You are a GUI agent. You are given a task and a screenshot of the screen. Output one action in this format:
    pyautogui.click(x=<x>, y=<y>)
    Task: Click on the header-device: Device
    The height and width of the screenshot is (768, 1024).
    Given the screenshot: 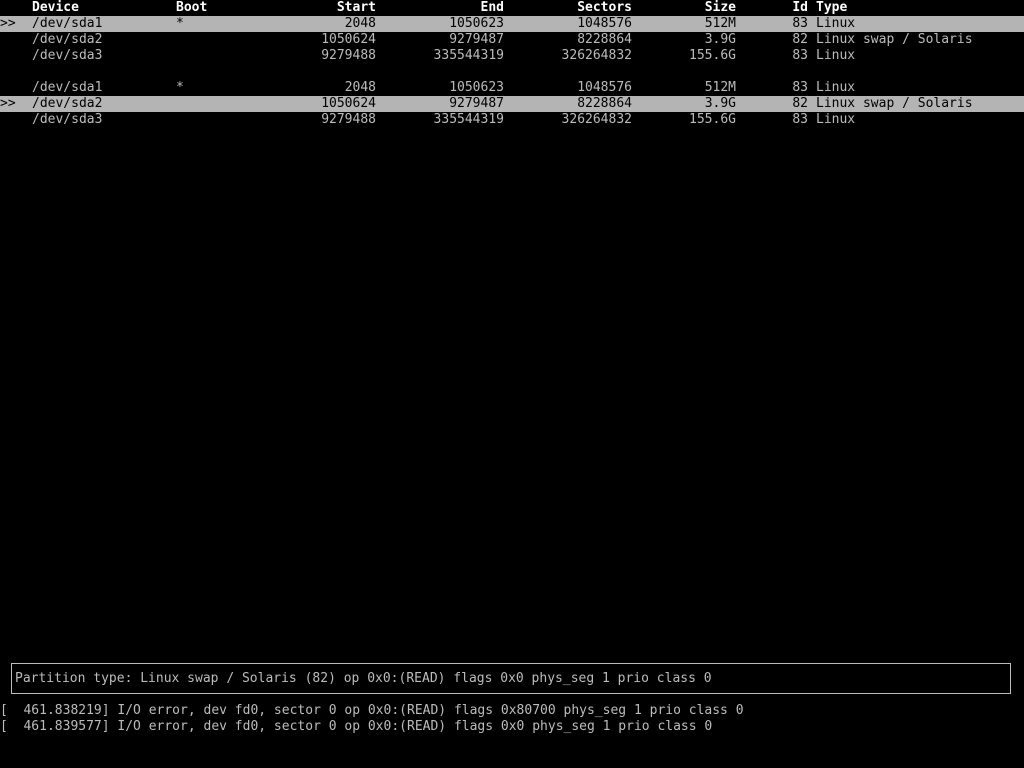 What is the action you would take?
    pyautogui.click(x=55, y=7)
    